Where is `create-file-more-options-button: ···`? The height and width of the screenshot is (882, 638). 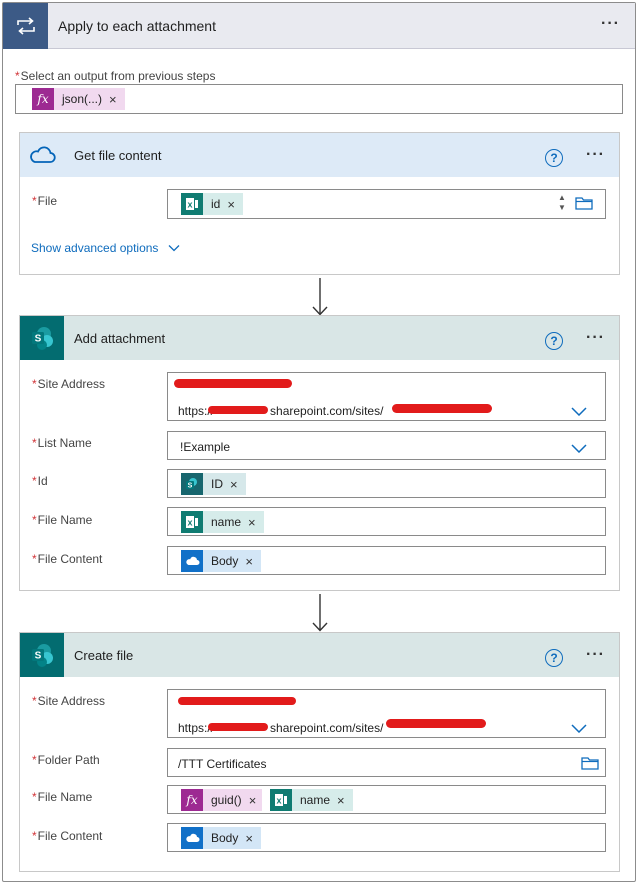
create-file-more-options-button: ··· is located at coordinates (595, 655).